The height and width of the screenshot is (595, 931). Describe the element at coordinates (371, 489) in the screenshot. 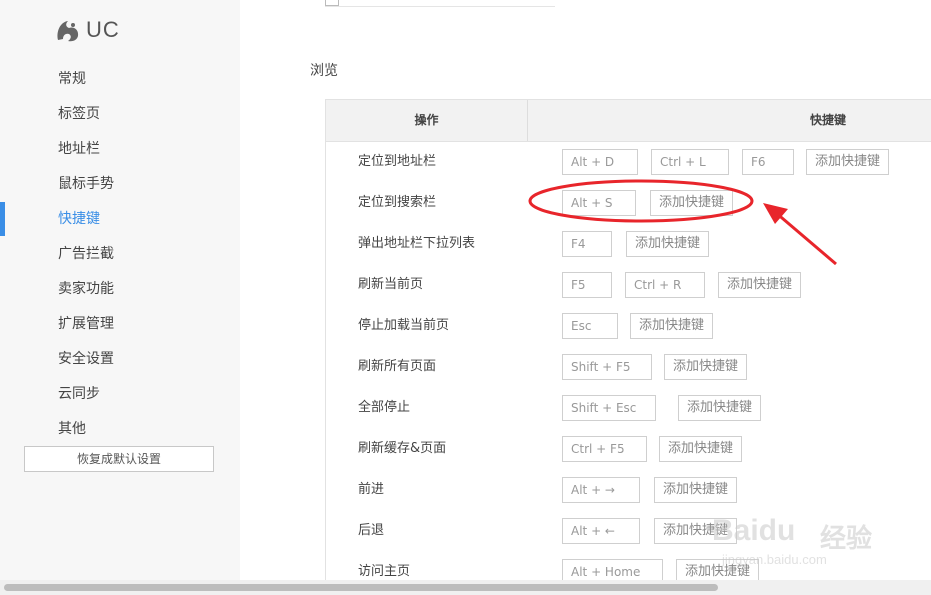

I see `action-label: 前进` at that location.